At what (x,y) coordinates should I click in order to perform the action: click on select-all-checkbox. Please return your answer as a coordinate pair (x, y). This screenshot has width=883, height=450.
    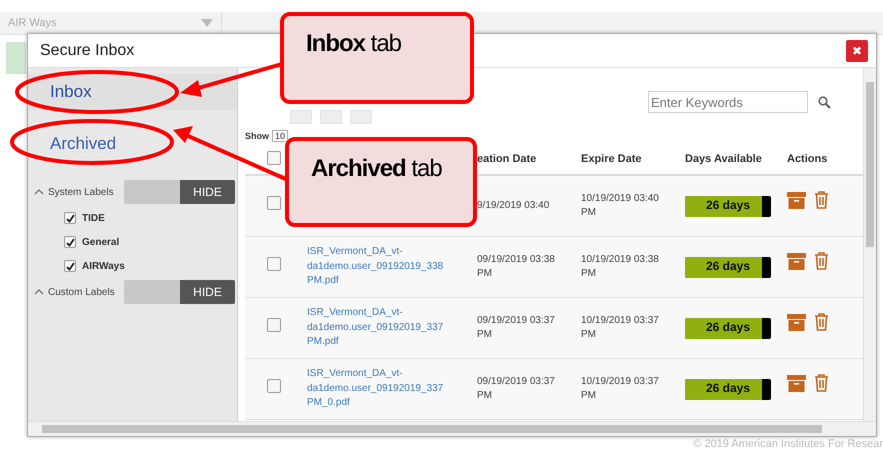
    Looking at the image, I should click on (274, 157).